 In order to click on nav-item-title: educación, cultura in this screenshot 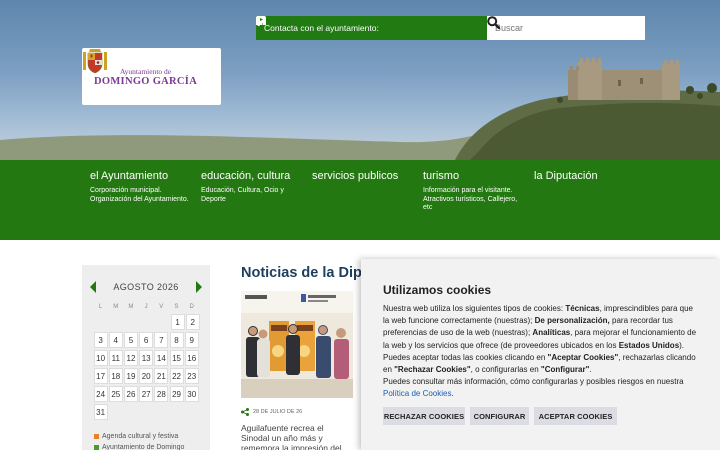, I will do `click(246, 176)`.